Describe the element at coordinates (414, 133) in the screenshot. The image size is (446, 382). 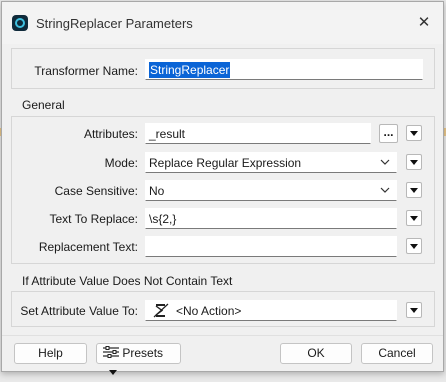
I see `attributes-menu-button` at that location.